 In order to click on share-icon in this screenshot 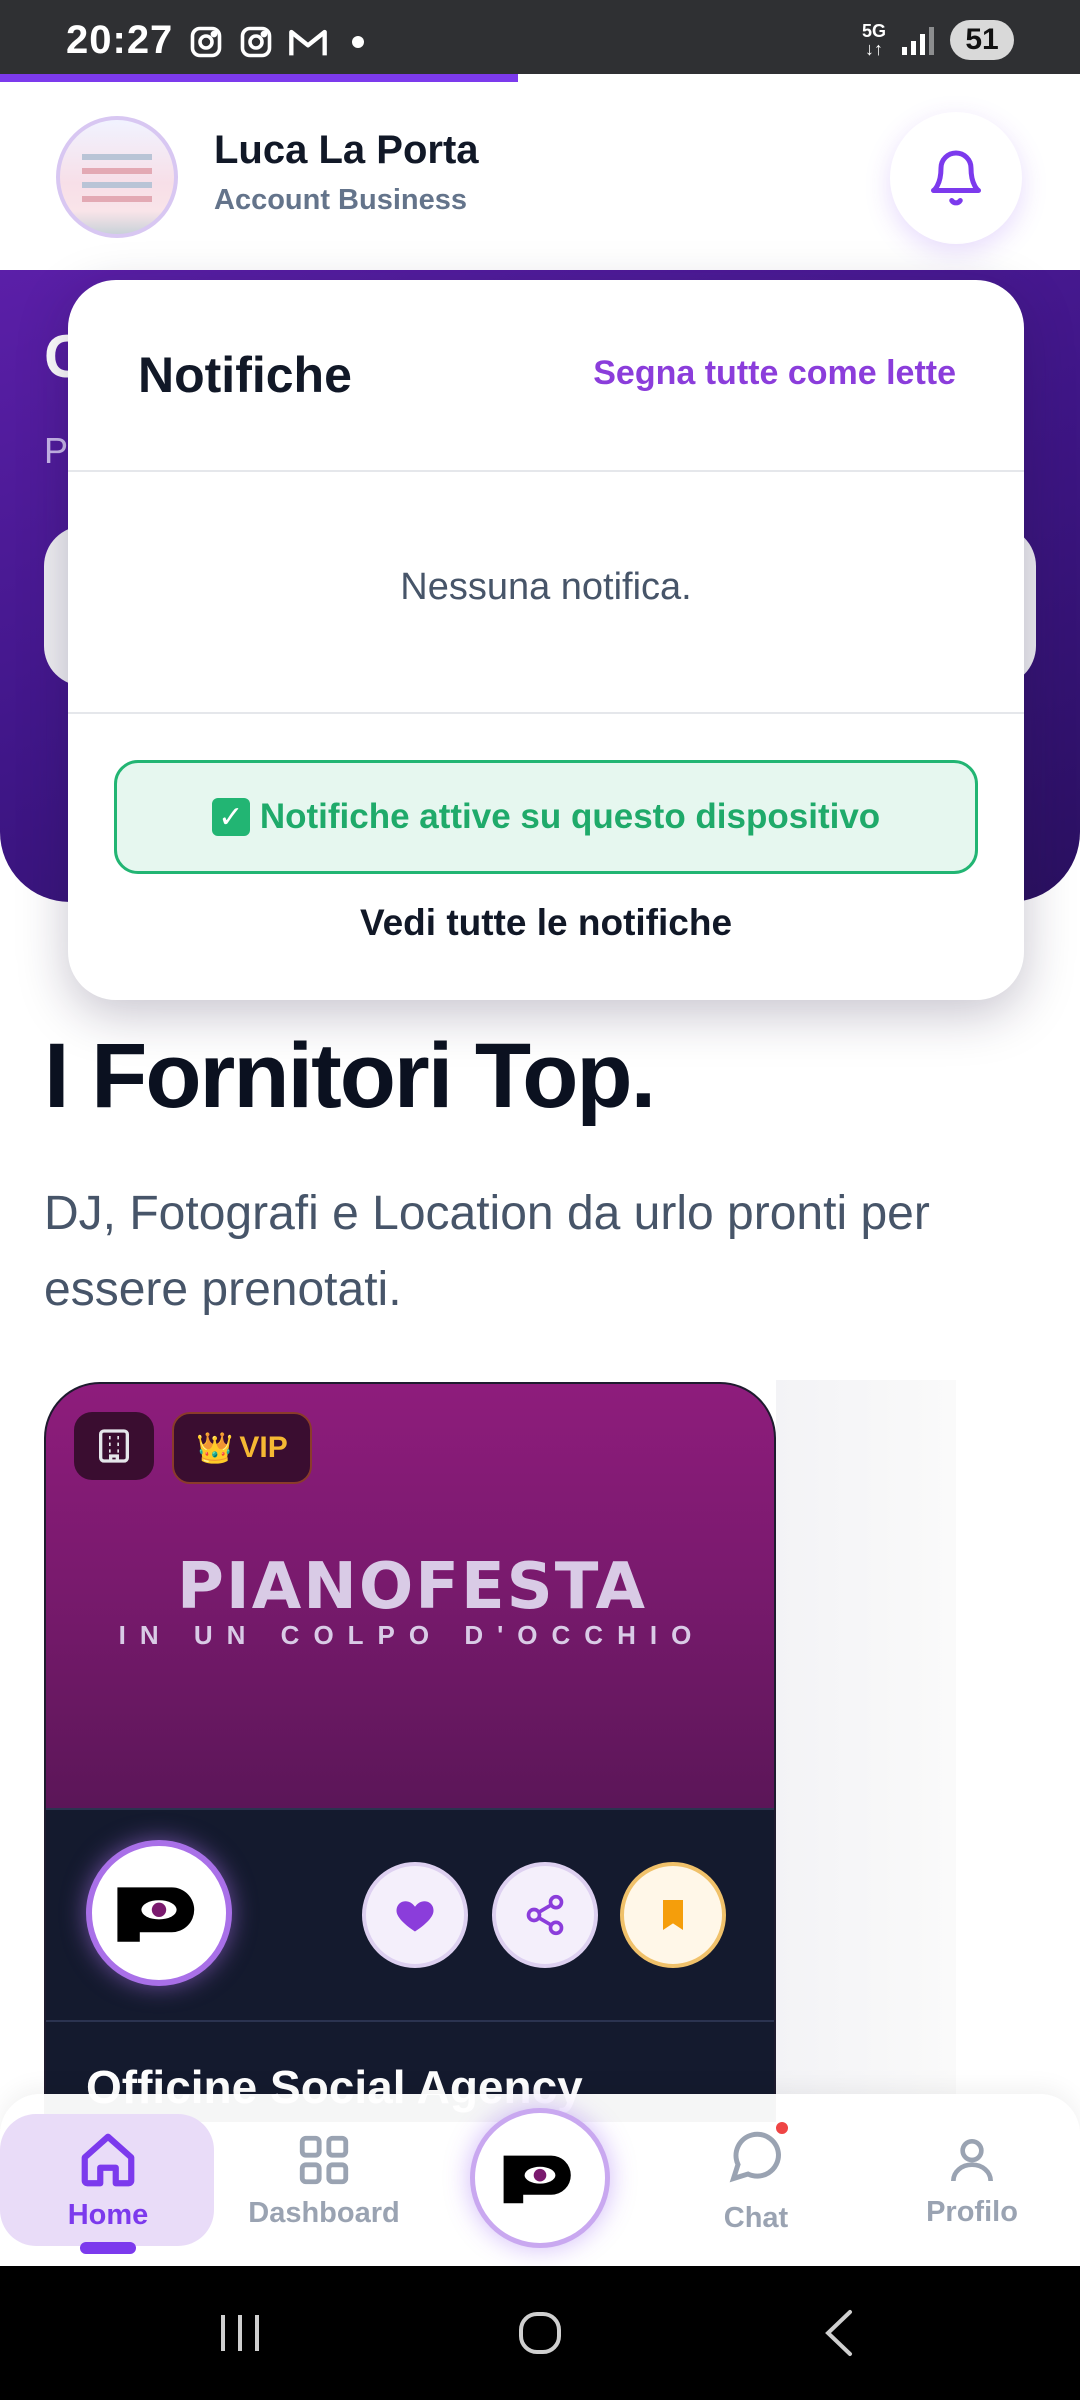, I will do `click(545, 1915)`.